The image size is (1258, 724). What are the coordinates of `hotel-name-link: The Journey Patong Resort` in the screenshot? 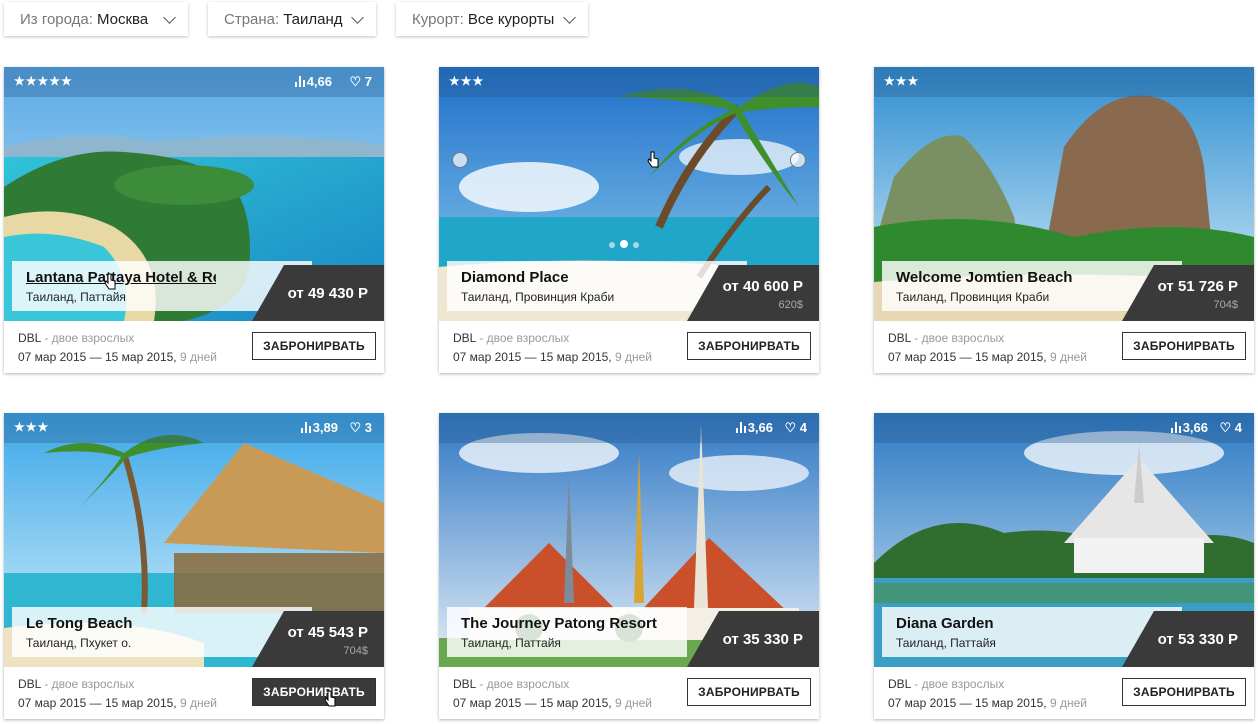 It's located at (559, 623).